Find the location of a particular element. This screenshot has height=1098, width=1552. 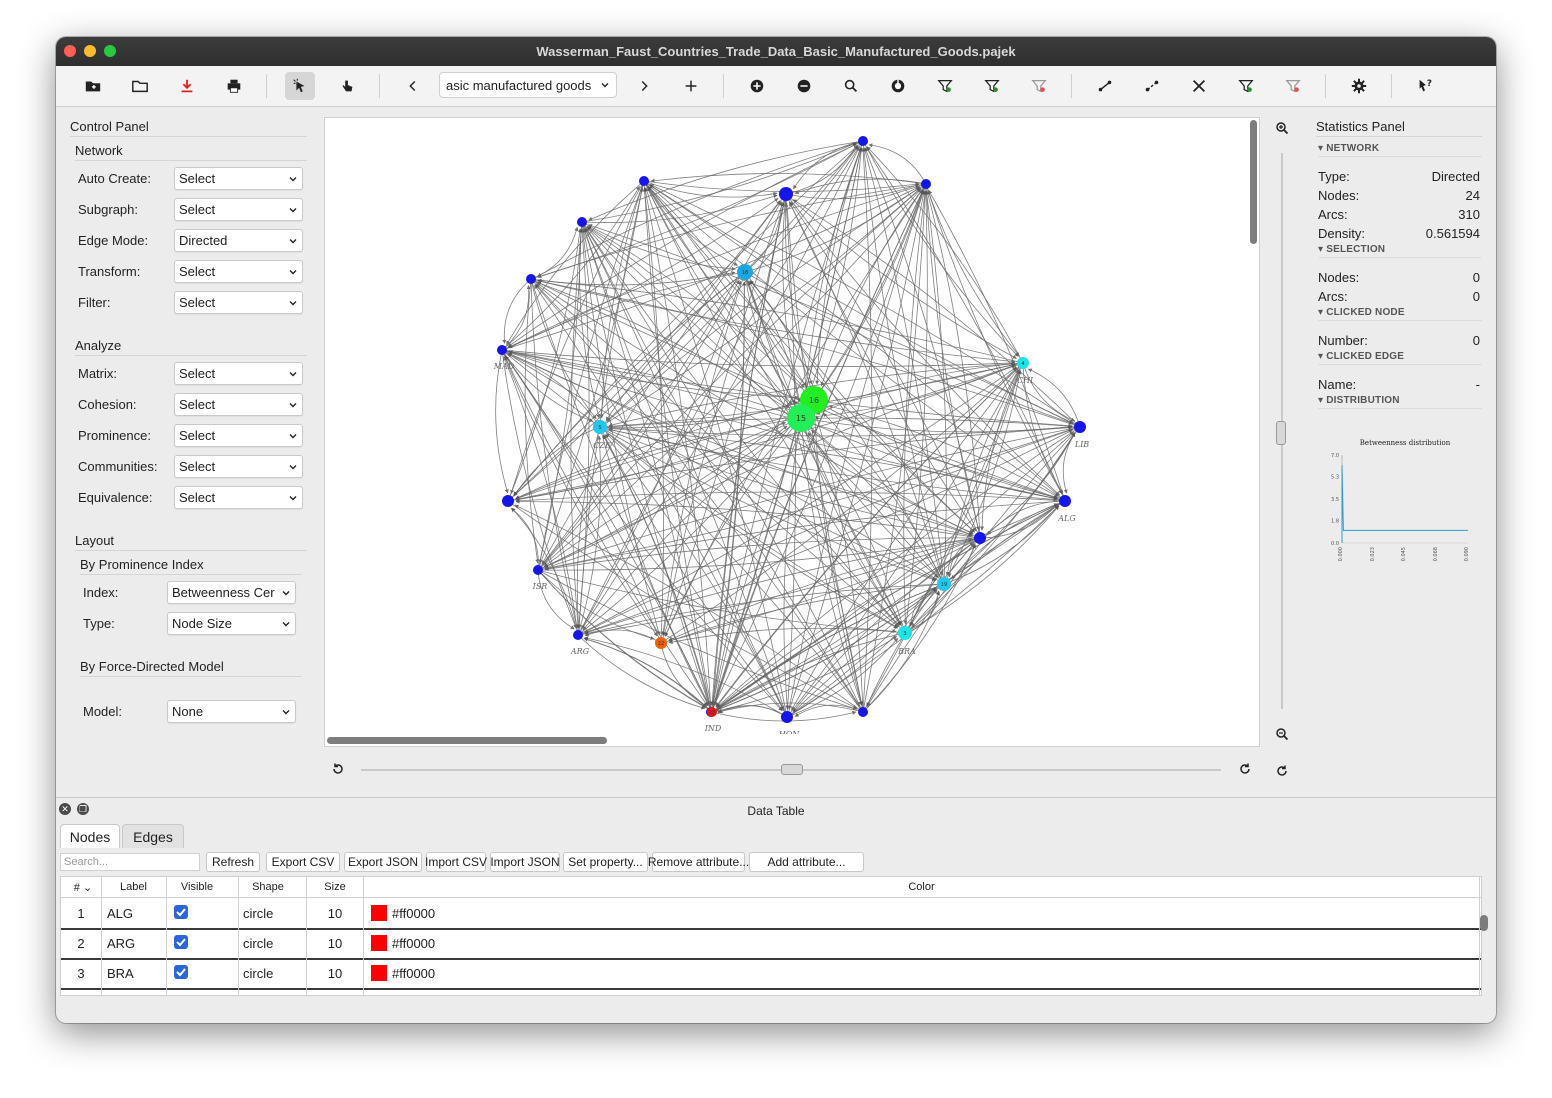

open-file-button is located at coordinates (140, 86).